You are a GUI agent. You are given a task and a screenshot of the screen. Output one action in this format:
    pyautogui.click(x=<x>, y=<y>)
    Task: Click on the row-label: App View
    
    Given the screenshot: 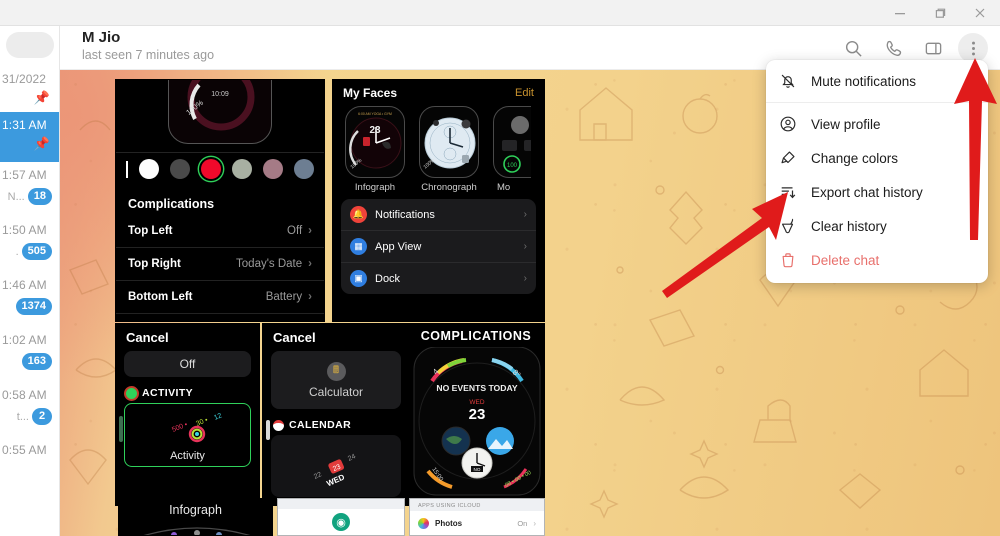 What is the action you would take?
    pyautogui.click(x=398, y=246)
    